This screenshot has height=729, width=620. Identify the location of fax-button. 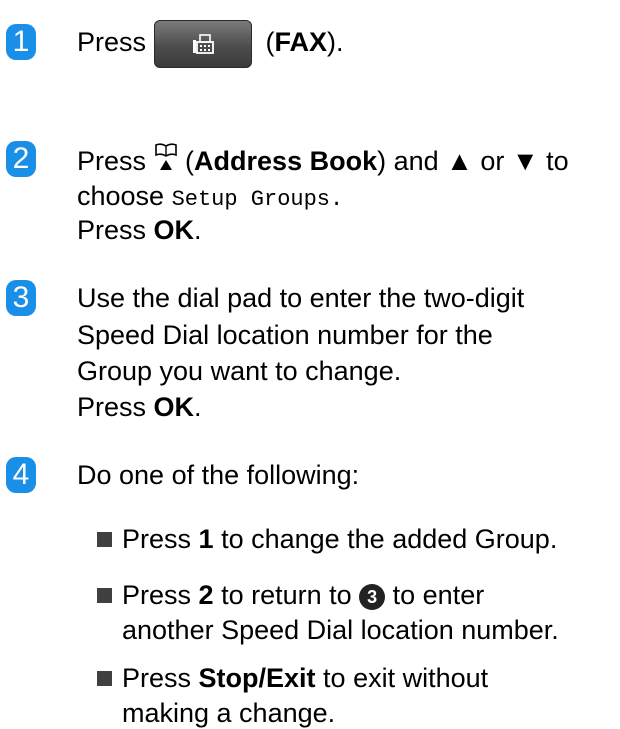
(203, 43).